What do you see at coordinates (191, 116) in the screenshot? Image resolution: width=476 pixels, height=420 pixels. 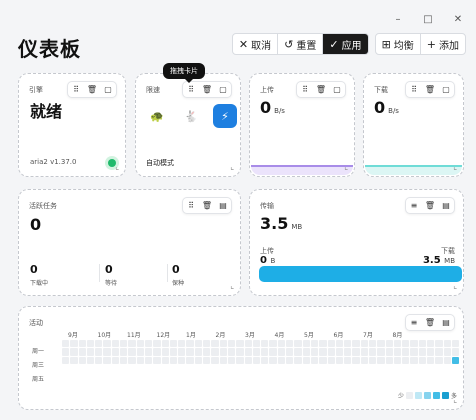 I see `rabbit-icon: 🐇` at bounding box center [191, 116].